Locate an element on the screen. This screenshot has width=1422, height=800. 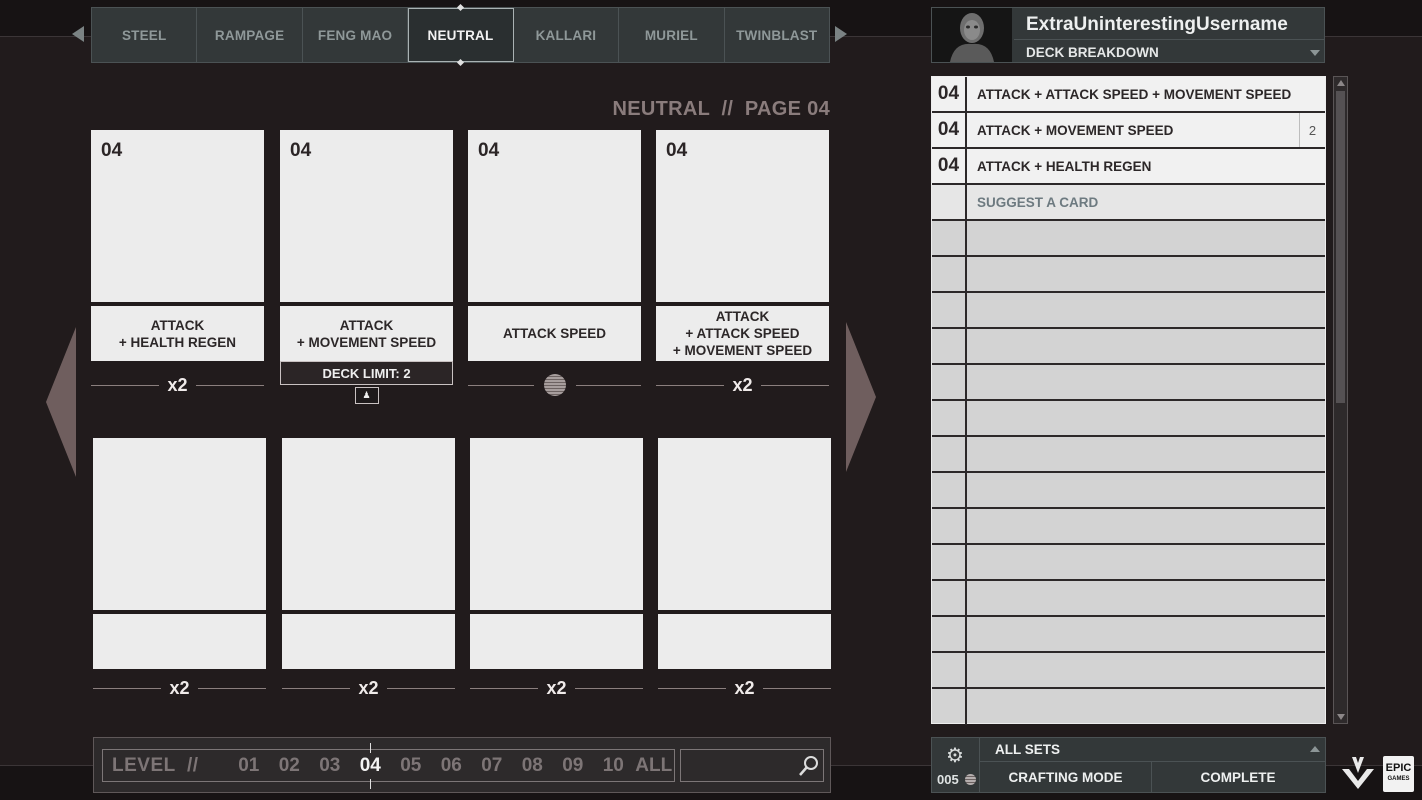
card-slot-5: x2 is located at coordinates (179, 568).